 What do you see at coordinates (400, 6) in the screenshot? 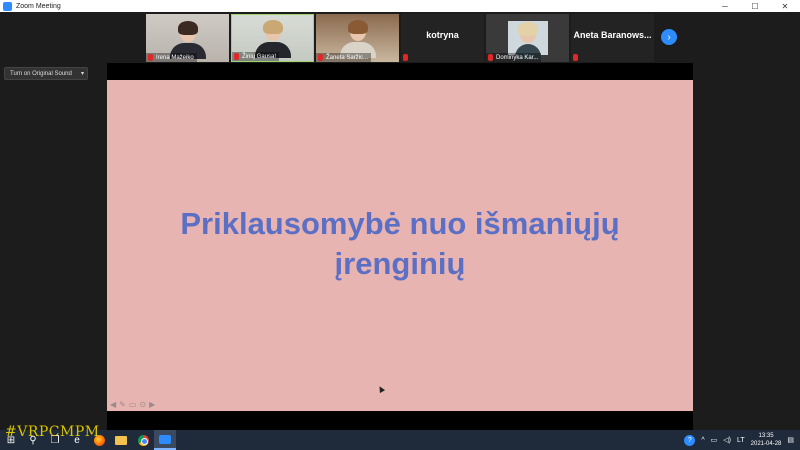
I see `title-bar: Zoom Meeting ─ ☐ ✕` at bounding box center [400, 6].